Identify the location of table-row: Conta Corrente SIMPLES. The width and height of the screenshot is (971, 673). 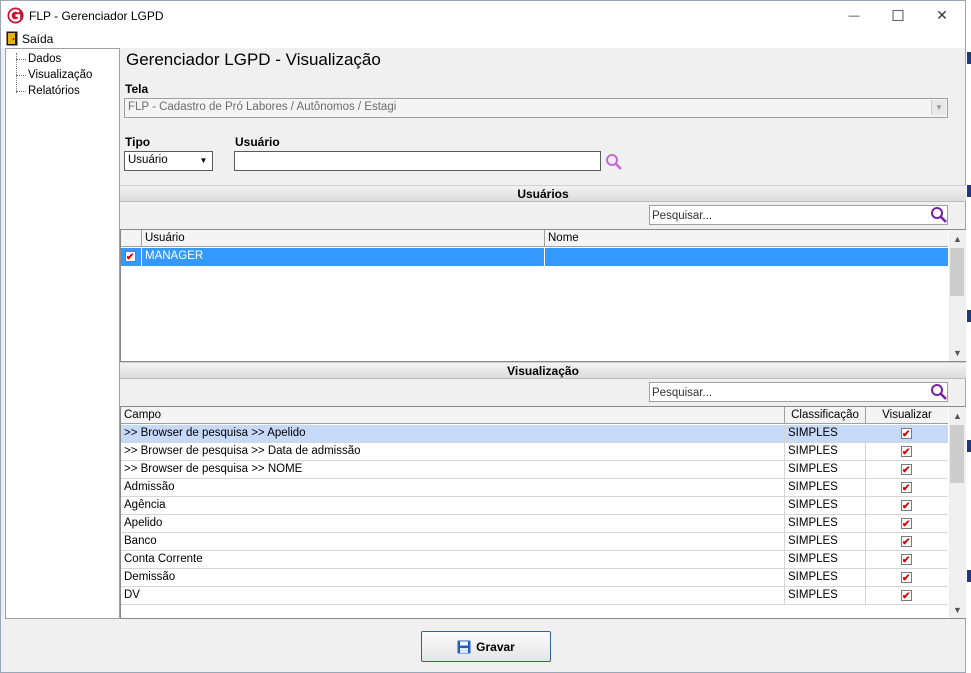
(534, 560).